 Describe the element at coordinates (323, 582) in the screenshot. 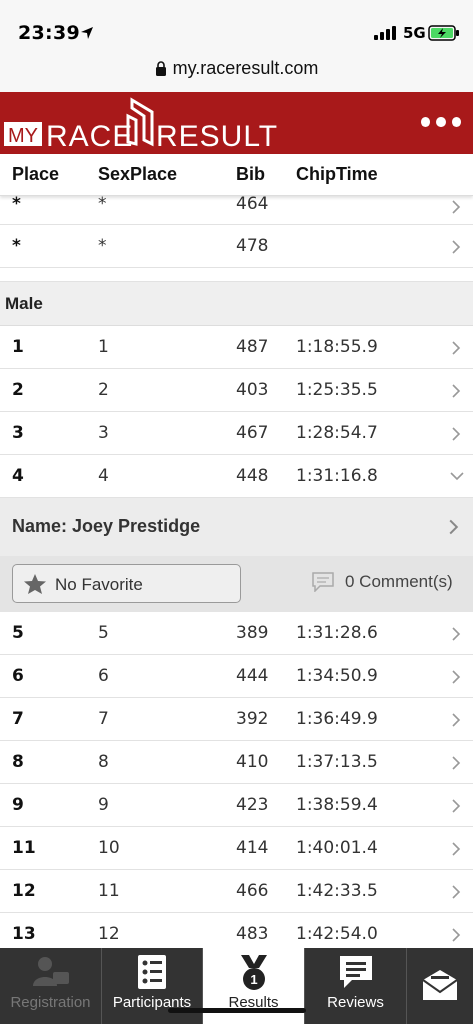

I see `comment-icon` at that location.